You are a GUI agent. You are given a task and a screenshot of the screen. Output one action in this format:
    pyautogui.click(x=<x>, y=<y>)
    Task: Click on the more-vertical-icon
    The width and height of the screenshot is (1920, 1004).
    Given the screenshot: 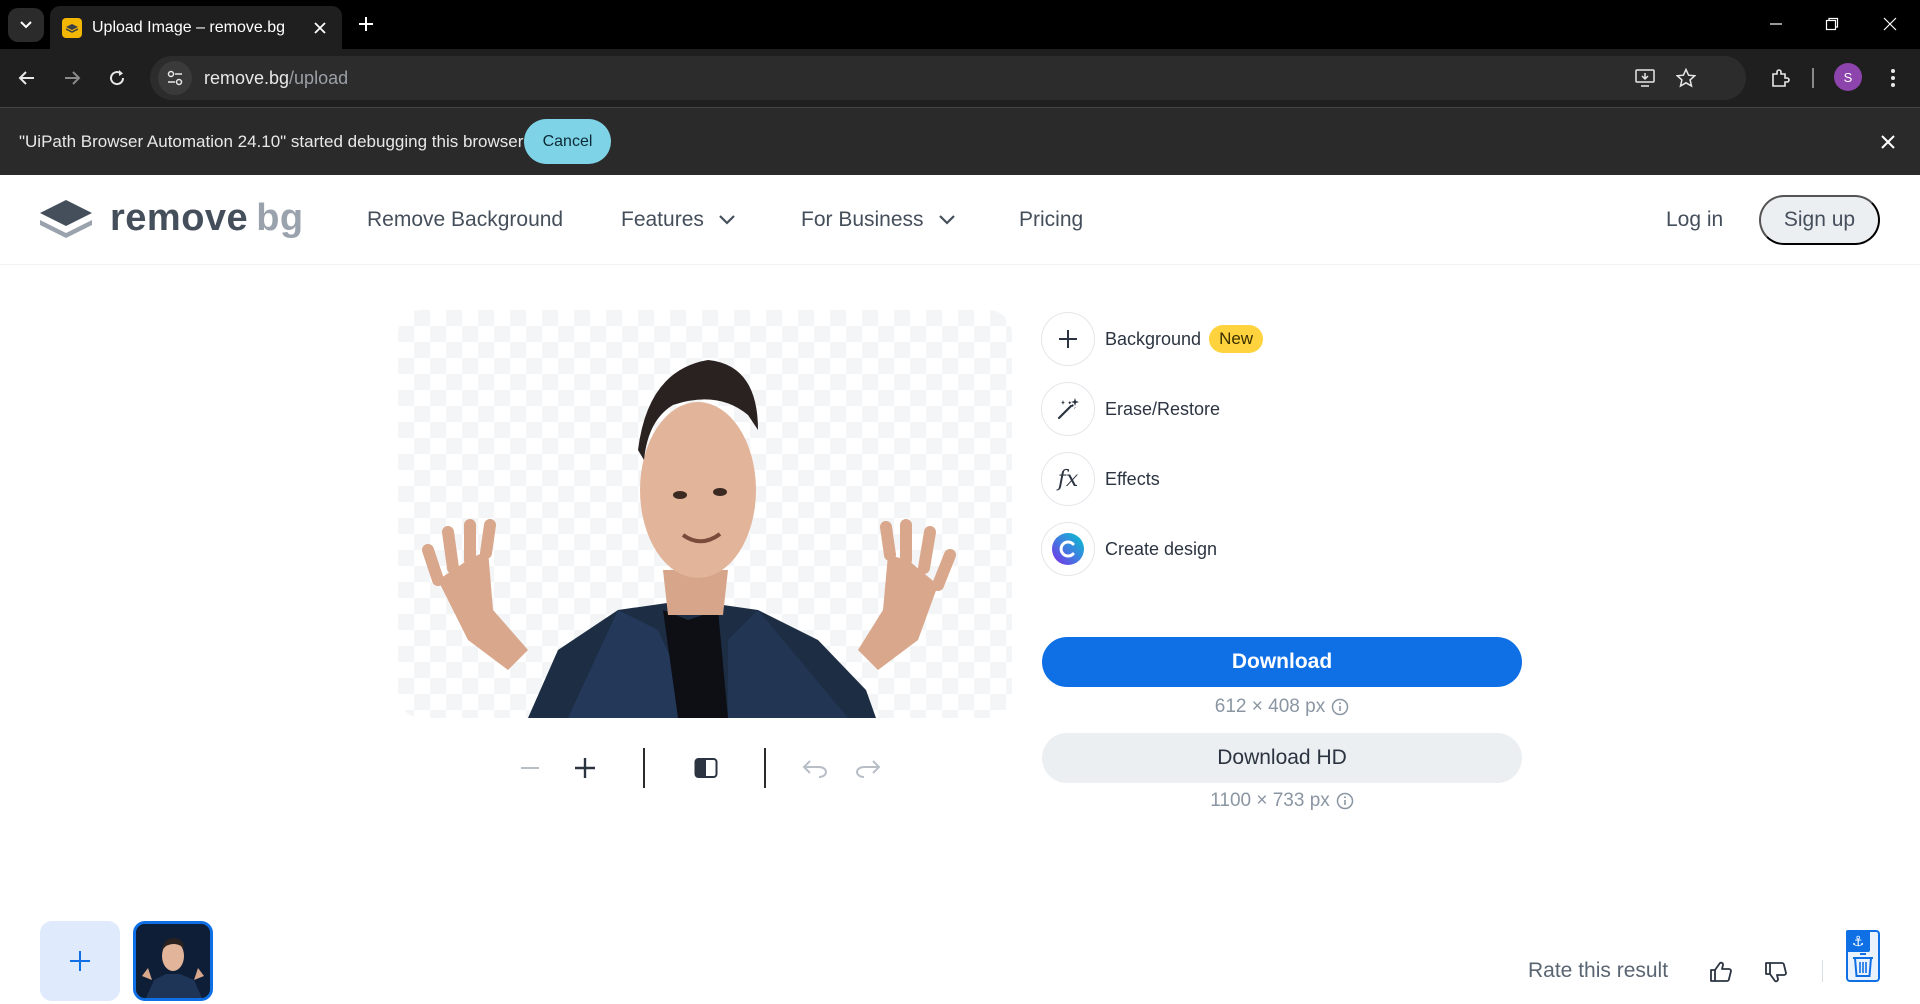 What is the action you would take?
    pyautogui.click(x=1893, y=78)
    